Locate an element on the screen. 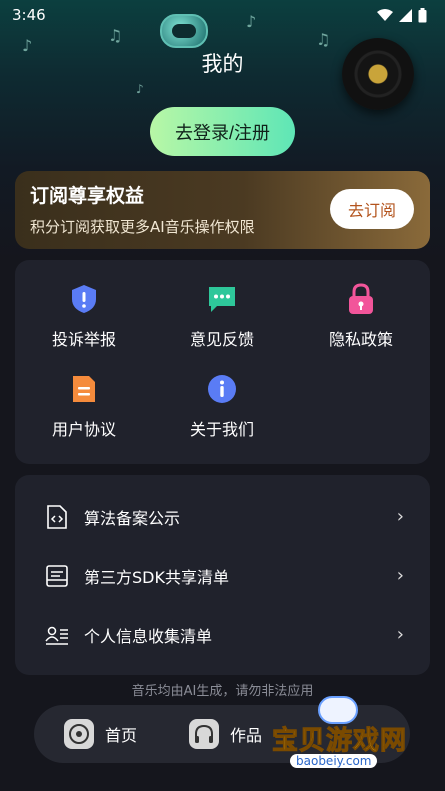  headphones-icon is located at coordinates (204, 734).